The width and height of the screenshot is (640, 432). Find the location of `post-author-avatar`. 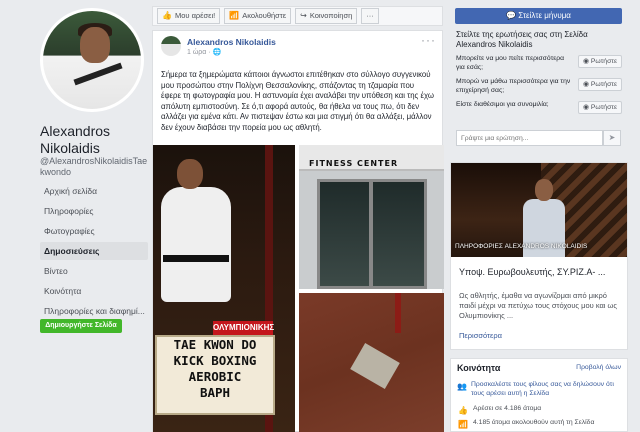

post-author-avatar is located at coordinates (171, 46).